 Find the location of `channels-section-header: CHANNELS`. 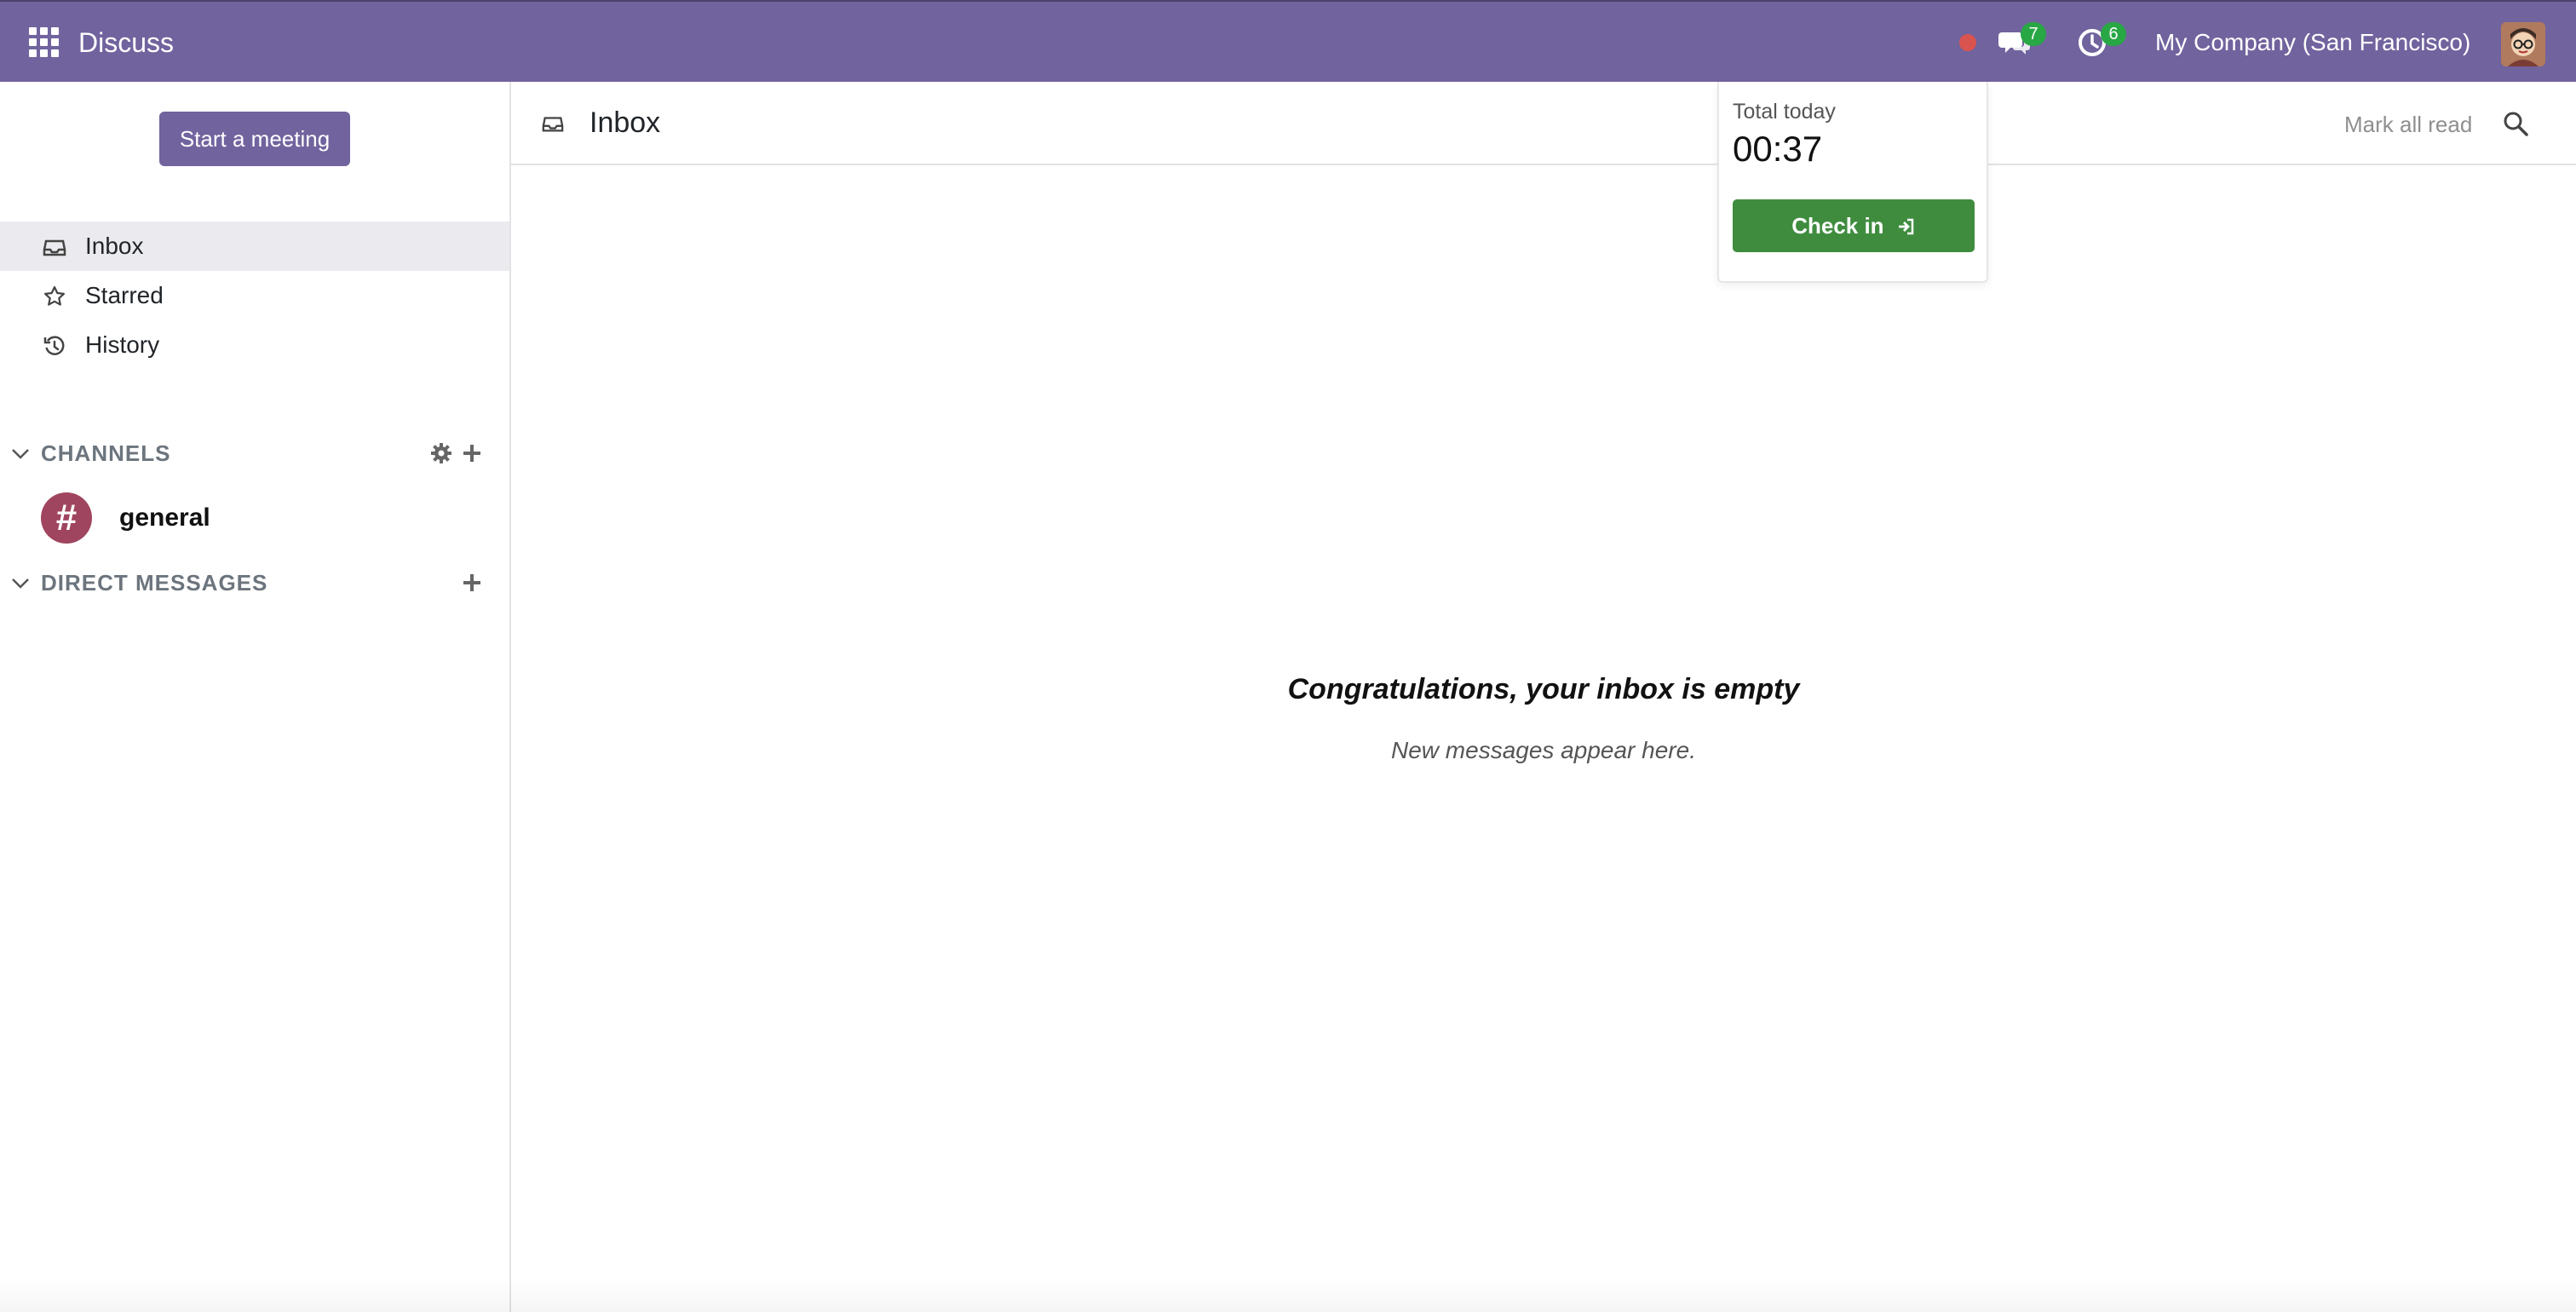

channels-section-header: CHANNELS is located at coordinates (255, 453).